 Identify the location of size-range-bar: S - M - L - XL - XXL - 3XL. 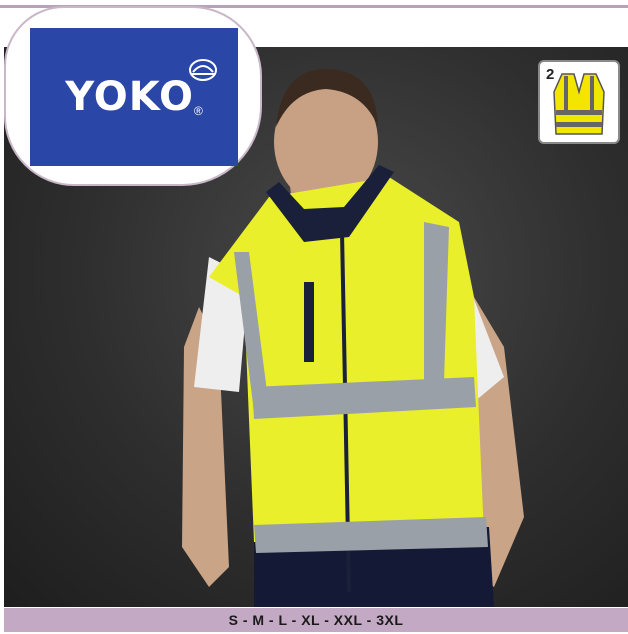
(316, 620).